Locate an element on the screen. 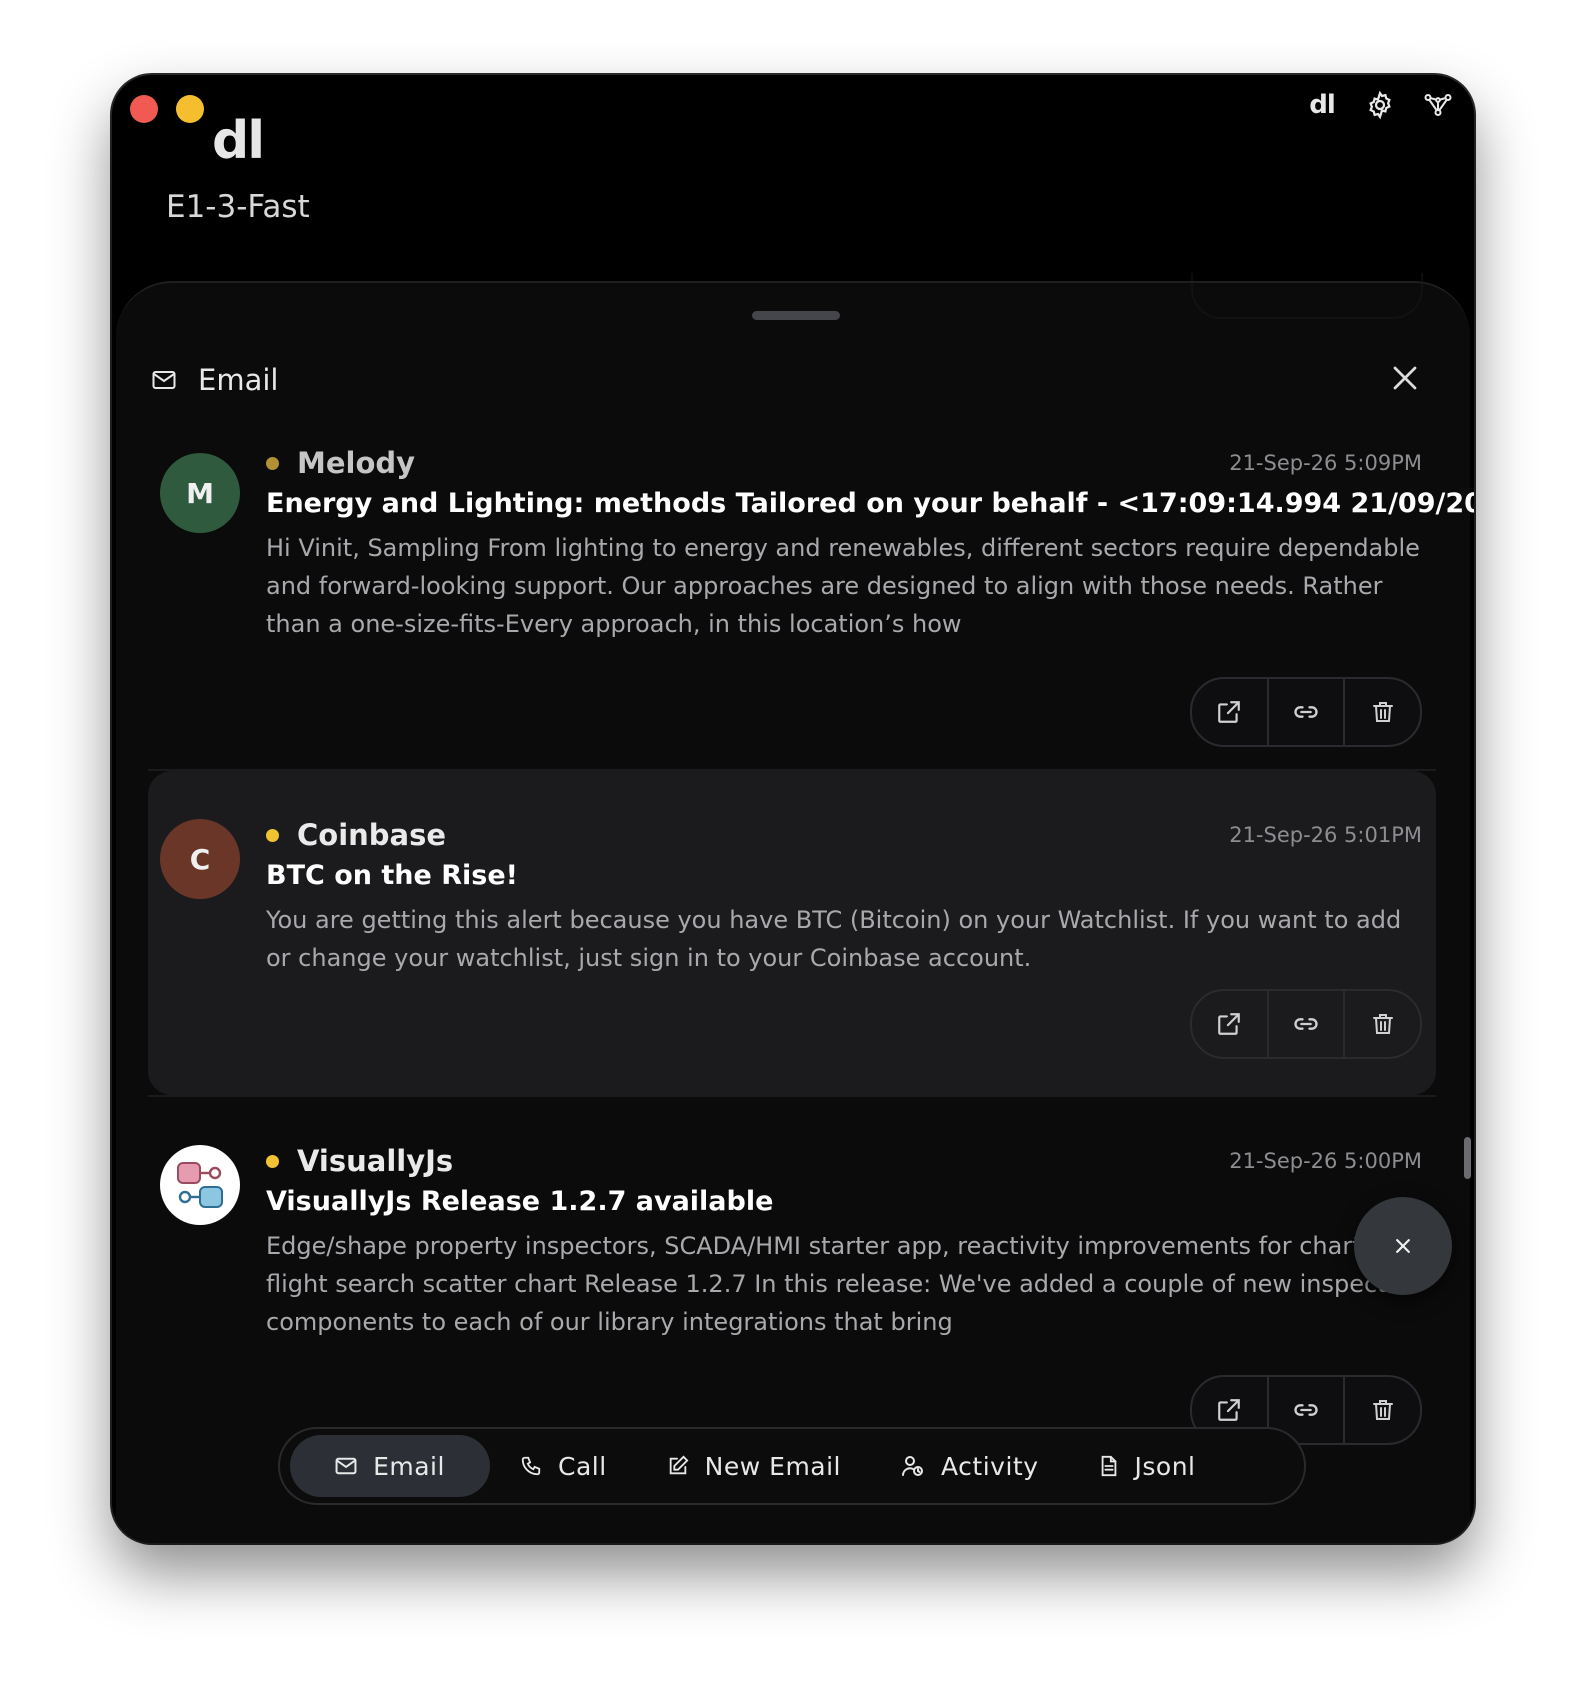  ghost-action-group is located at coordinates (1307, 296).